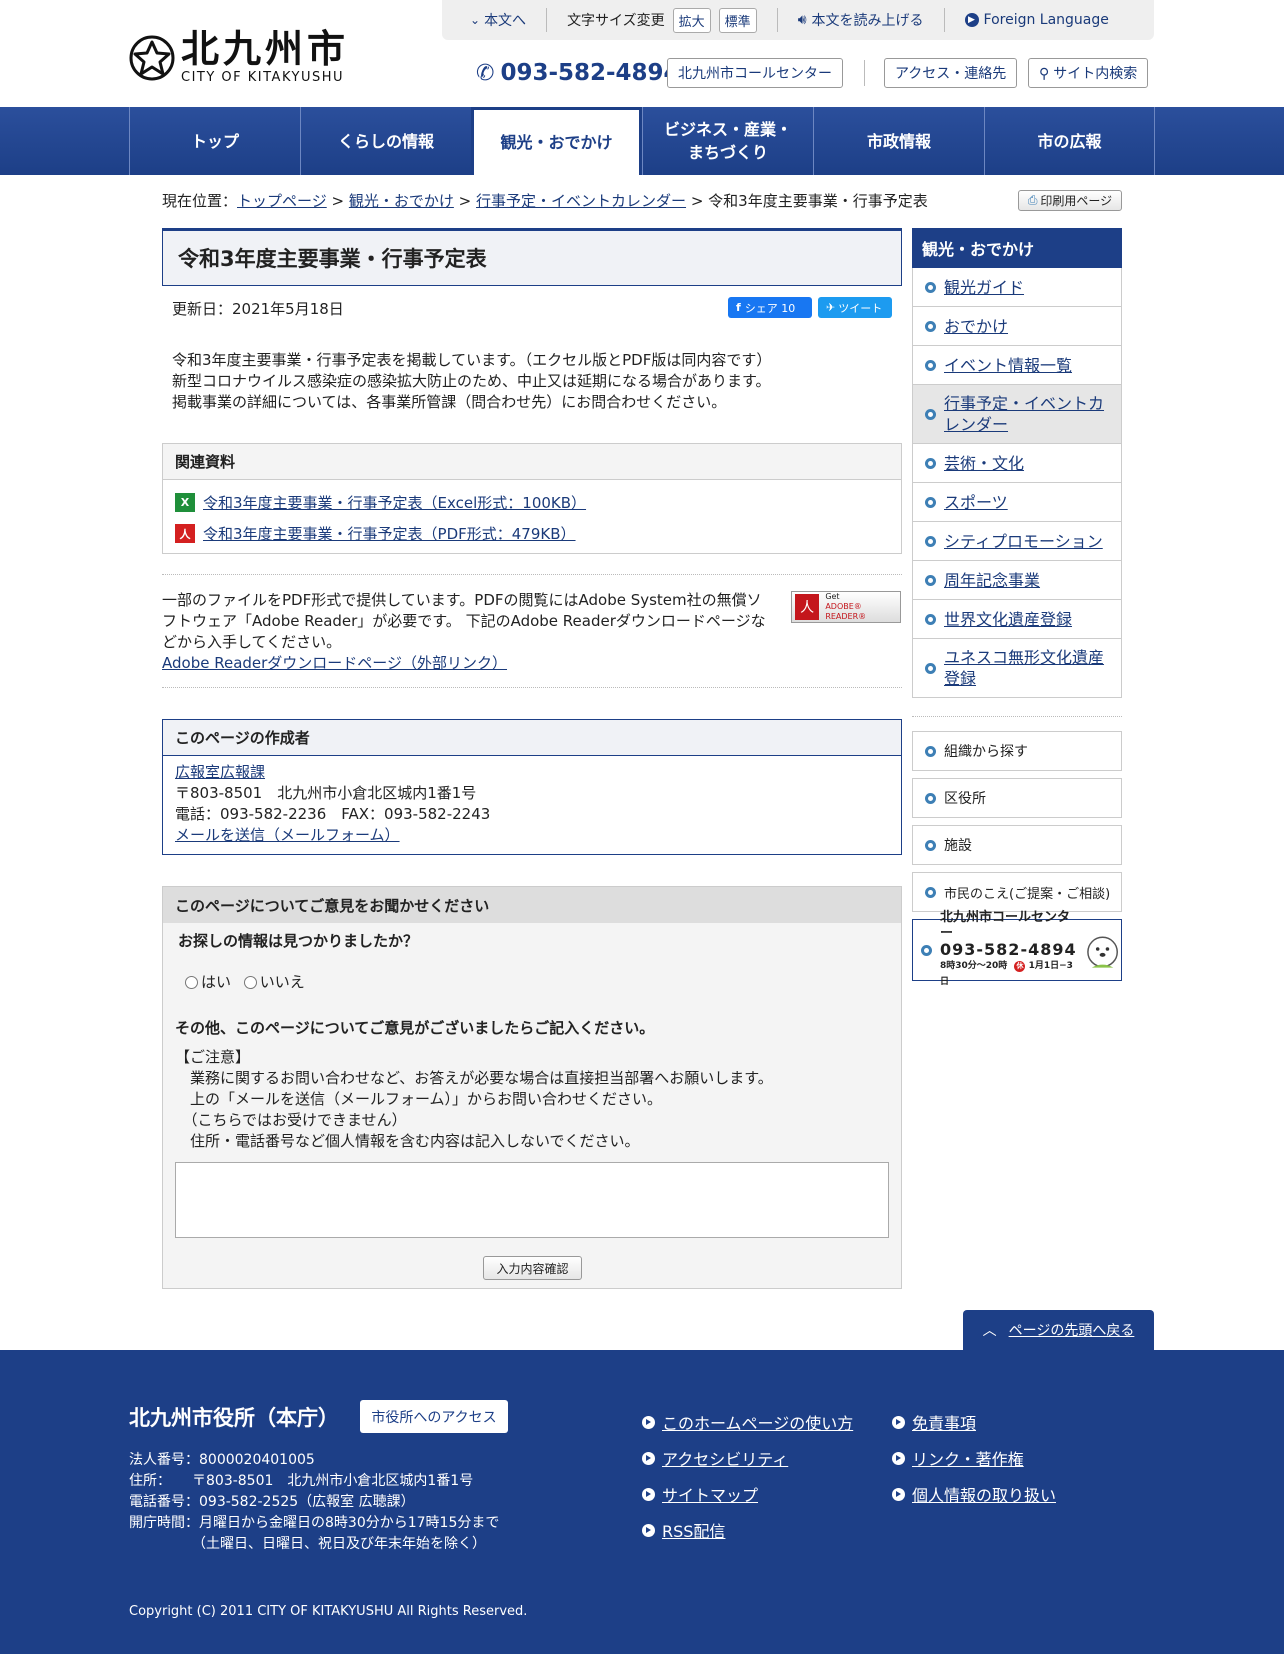 This screenshot has width=1284, height=1654. What do you see at coordinates (532, 1200) in the screenshot?
I see `comment-textarea` at bounding box center [532, 1200].